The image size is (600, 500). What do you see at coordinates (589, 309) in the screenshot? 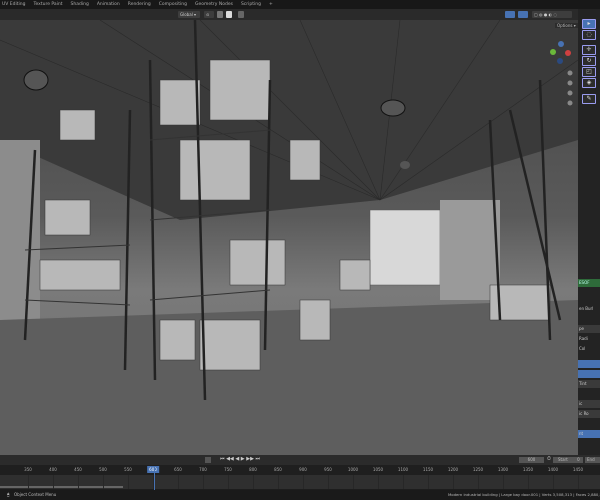
I see `prop-field: en Burl` at bounding box center [589, 309].